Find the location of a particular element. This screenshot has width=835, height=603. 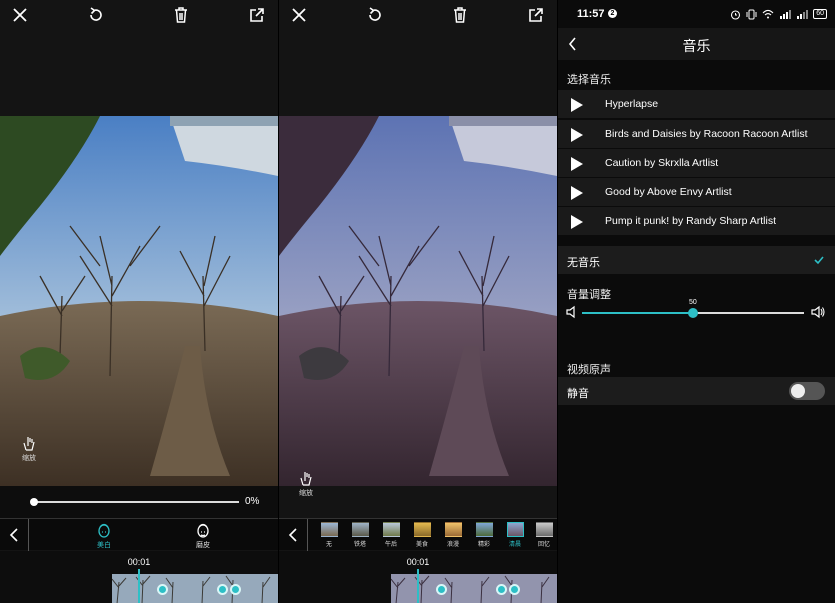

mute-label: 静音 is located at coordinates (578, 394).